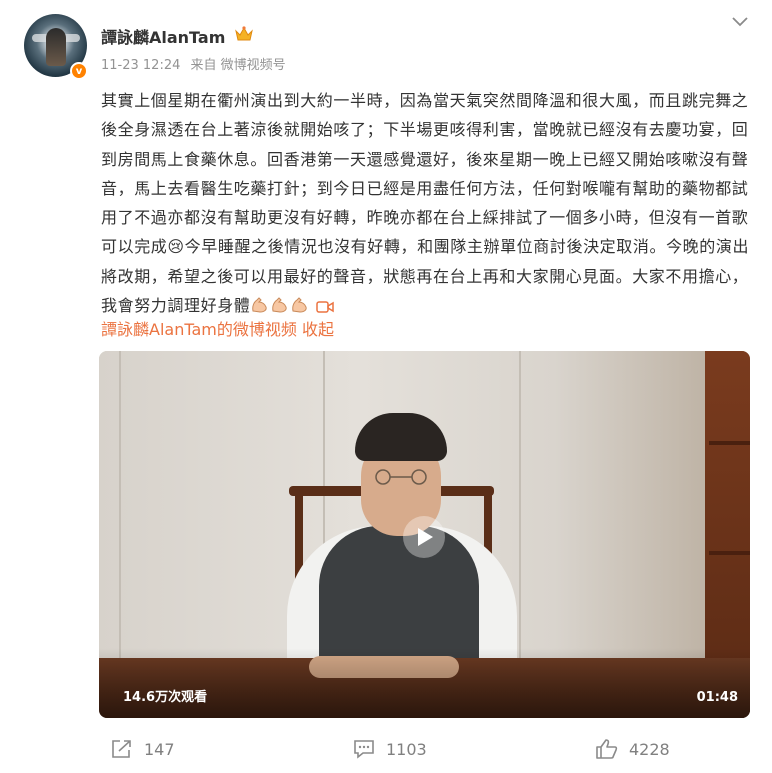 This screenshot has width=772, height=773. Describe the element at coordinates (79, 71) in the screenshot. I see `verified-badge-icon: v` at that location.